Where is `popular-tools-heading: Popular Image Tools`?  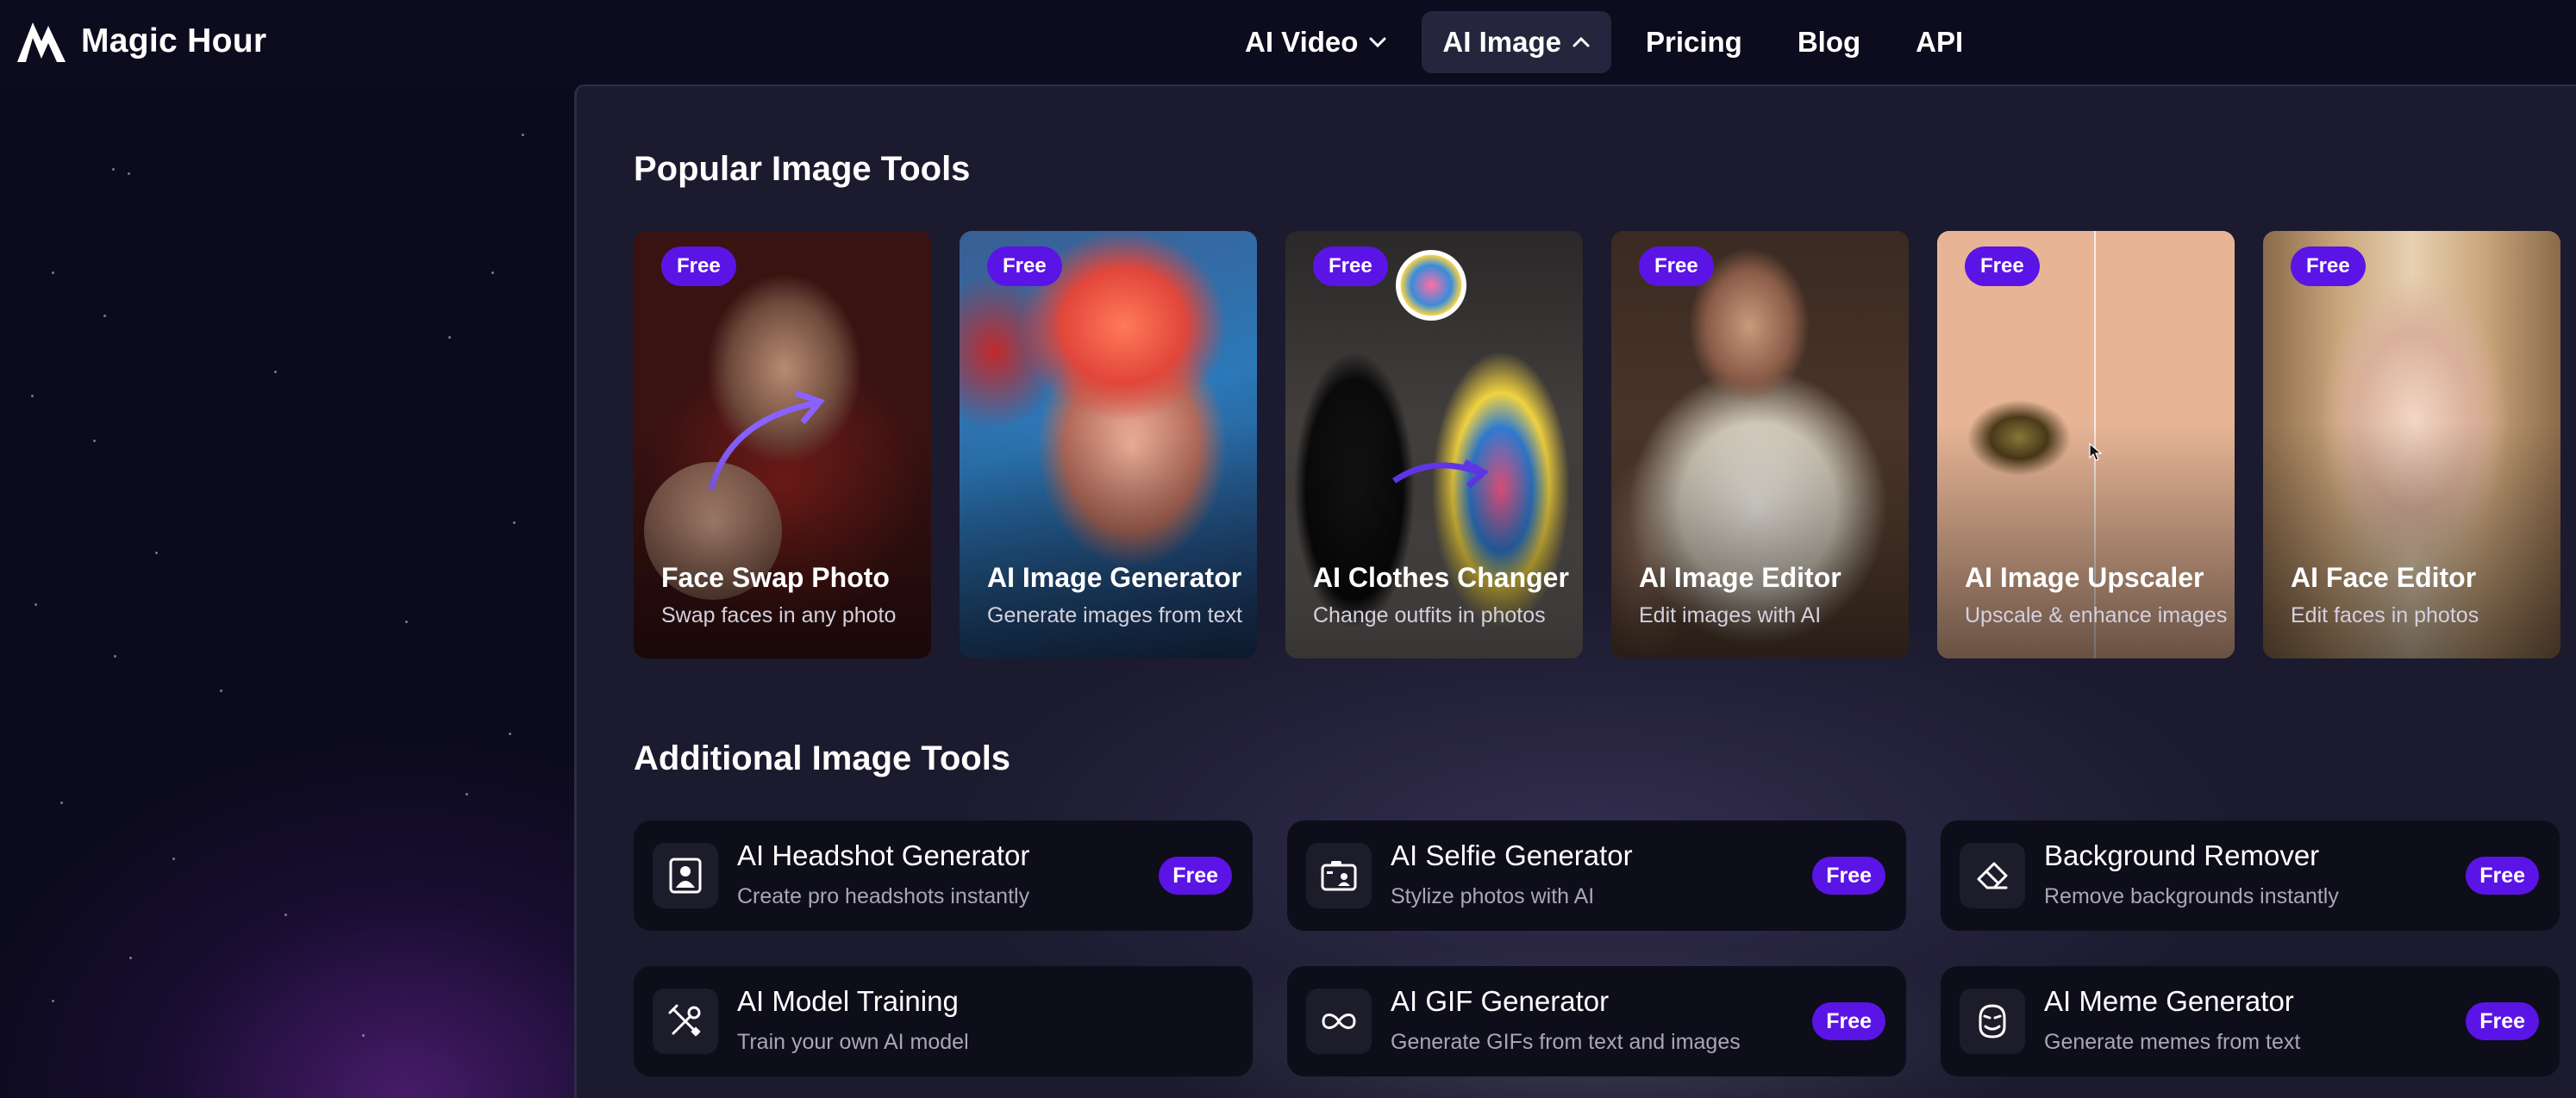 popular-tools-heading: Popular Image Tools is located at coordinates (802, 169).